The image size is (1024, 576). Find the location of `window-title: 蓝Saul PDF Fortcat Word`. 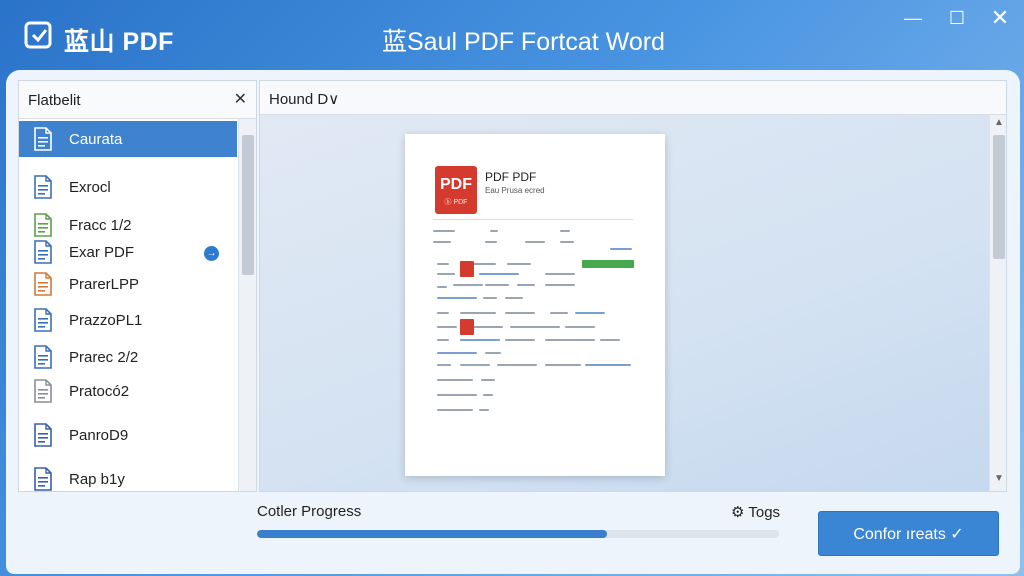

window-title: 蓝Saul PDF Fortcat Word is located at coordinates (523, 42).